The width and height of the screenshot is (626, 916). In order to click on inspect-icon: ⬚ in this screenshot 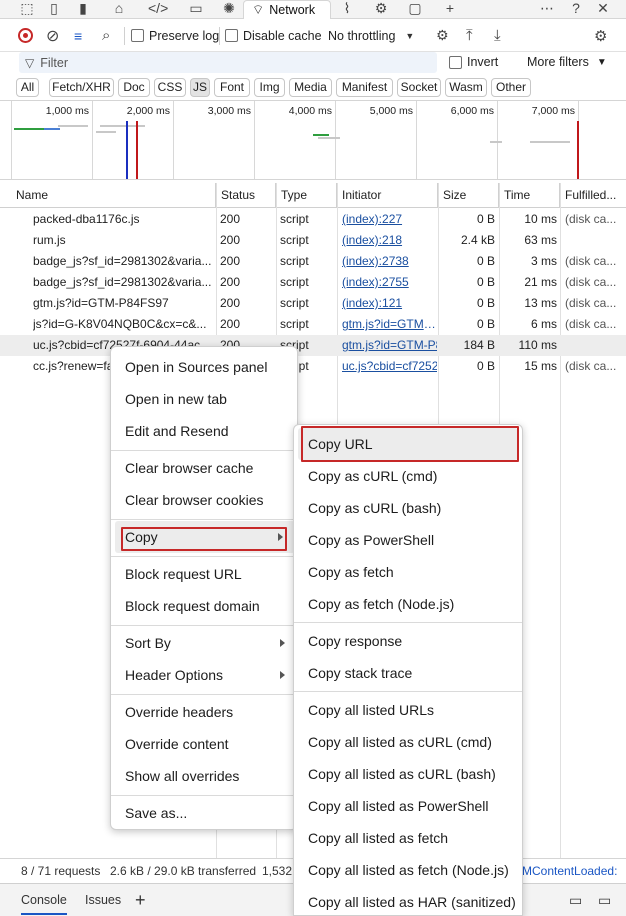, I will do `click(27, 9)`.